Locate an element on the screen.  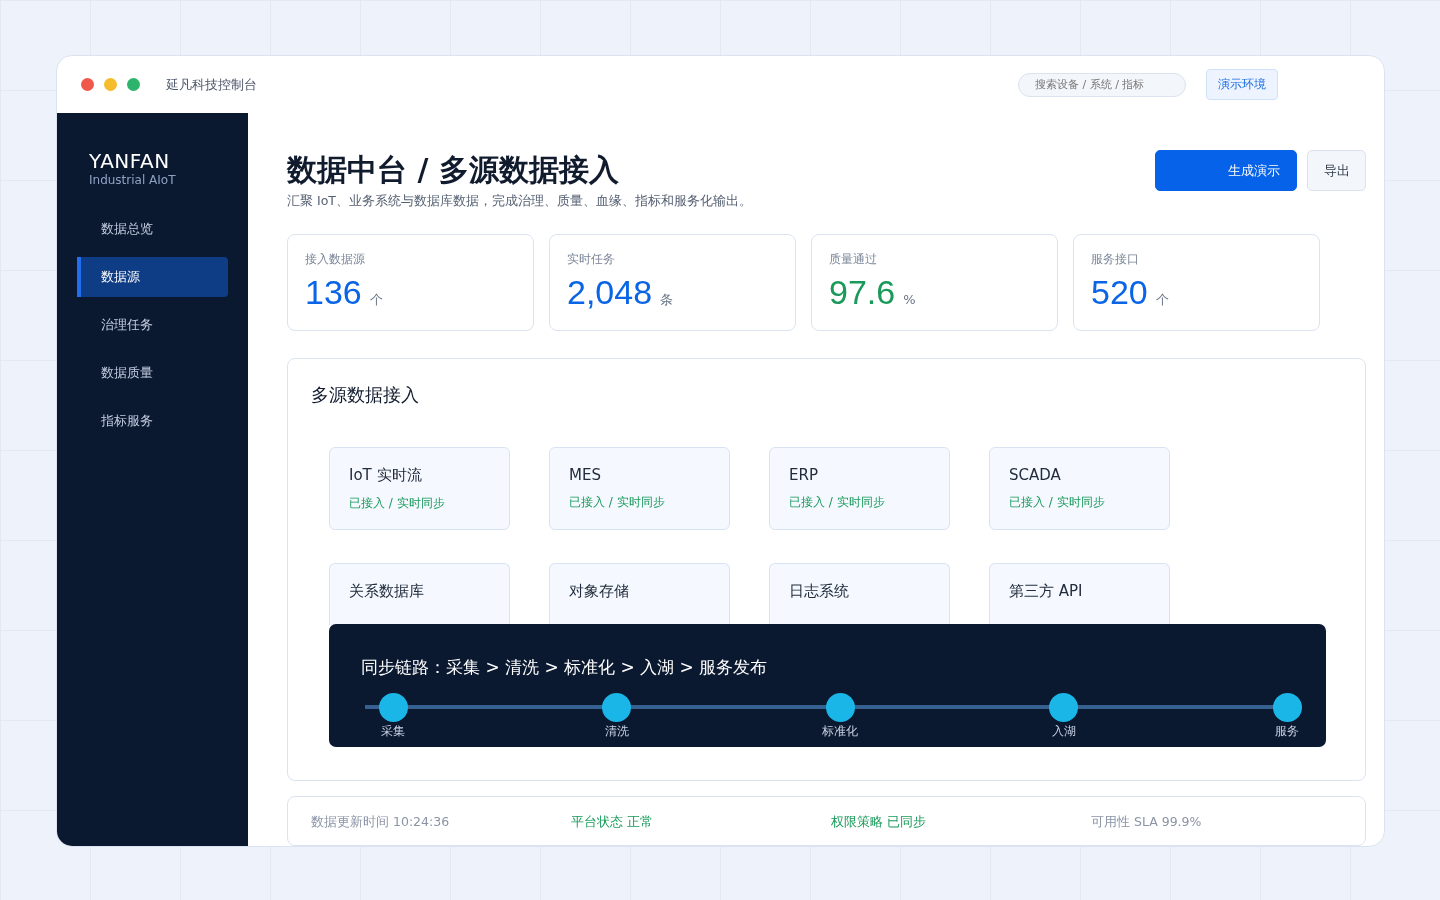
generate-button: 生成演示 is located at coordinates (1226, 170).